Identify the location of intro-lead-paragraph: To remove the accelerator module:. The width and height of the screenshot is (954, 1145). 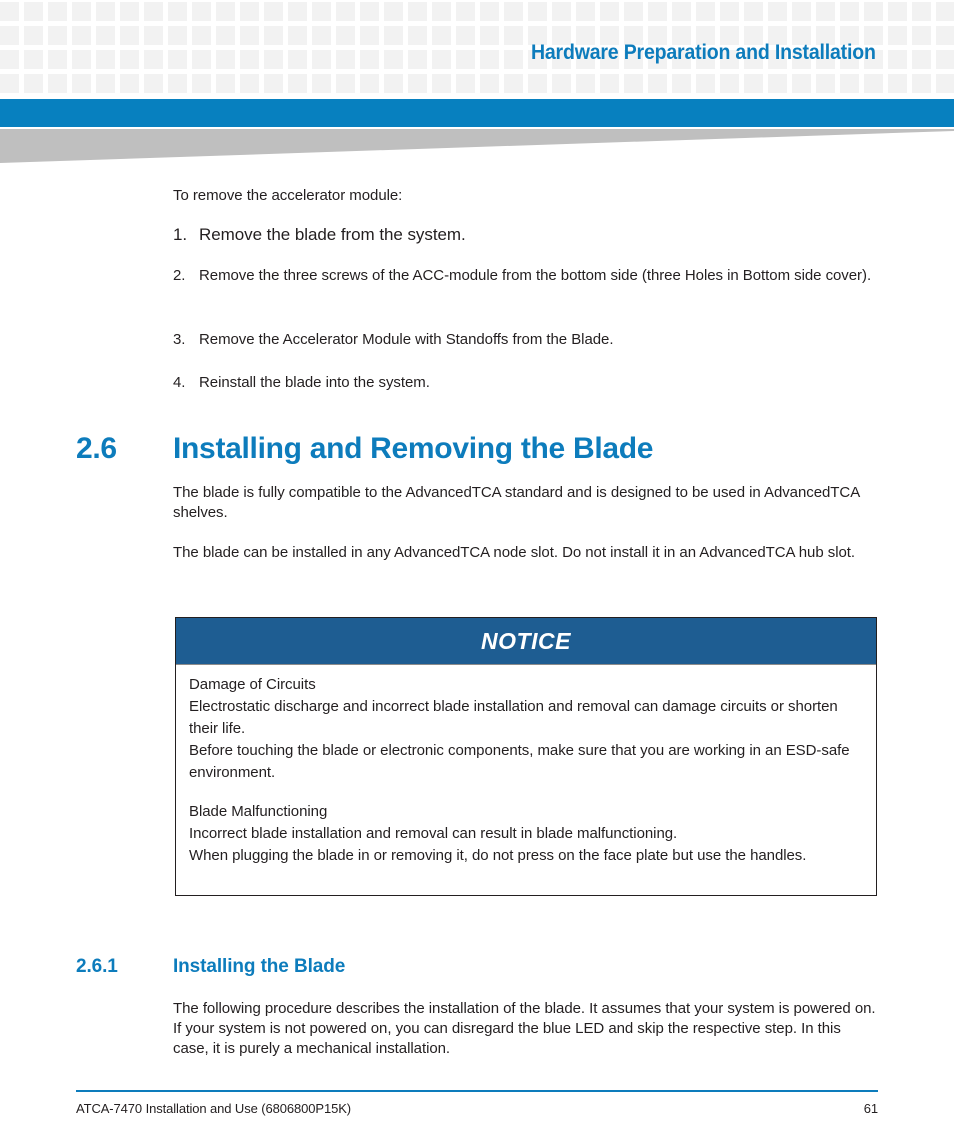
(288, 195).